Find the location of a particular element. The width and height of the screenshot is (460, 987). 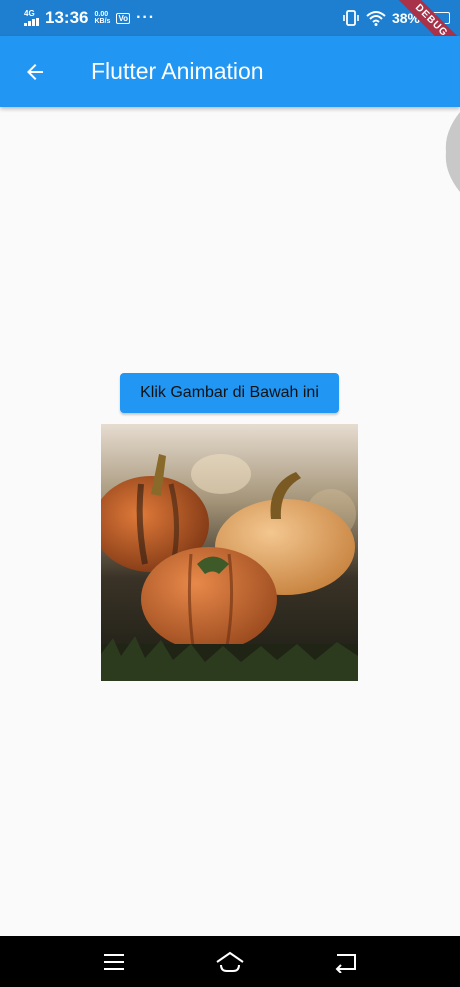

speed-unit: KB/s is located at coordinates (102, 21).